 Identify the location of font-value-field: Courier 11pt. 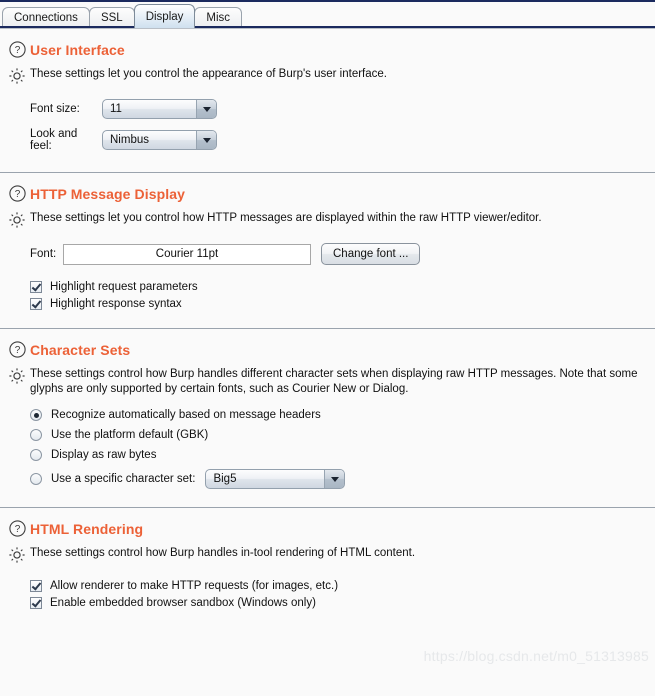
(187, 254).